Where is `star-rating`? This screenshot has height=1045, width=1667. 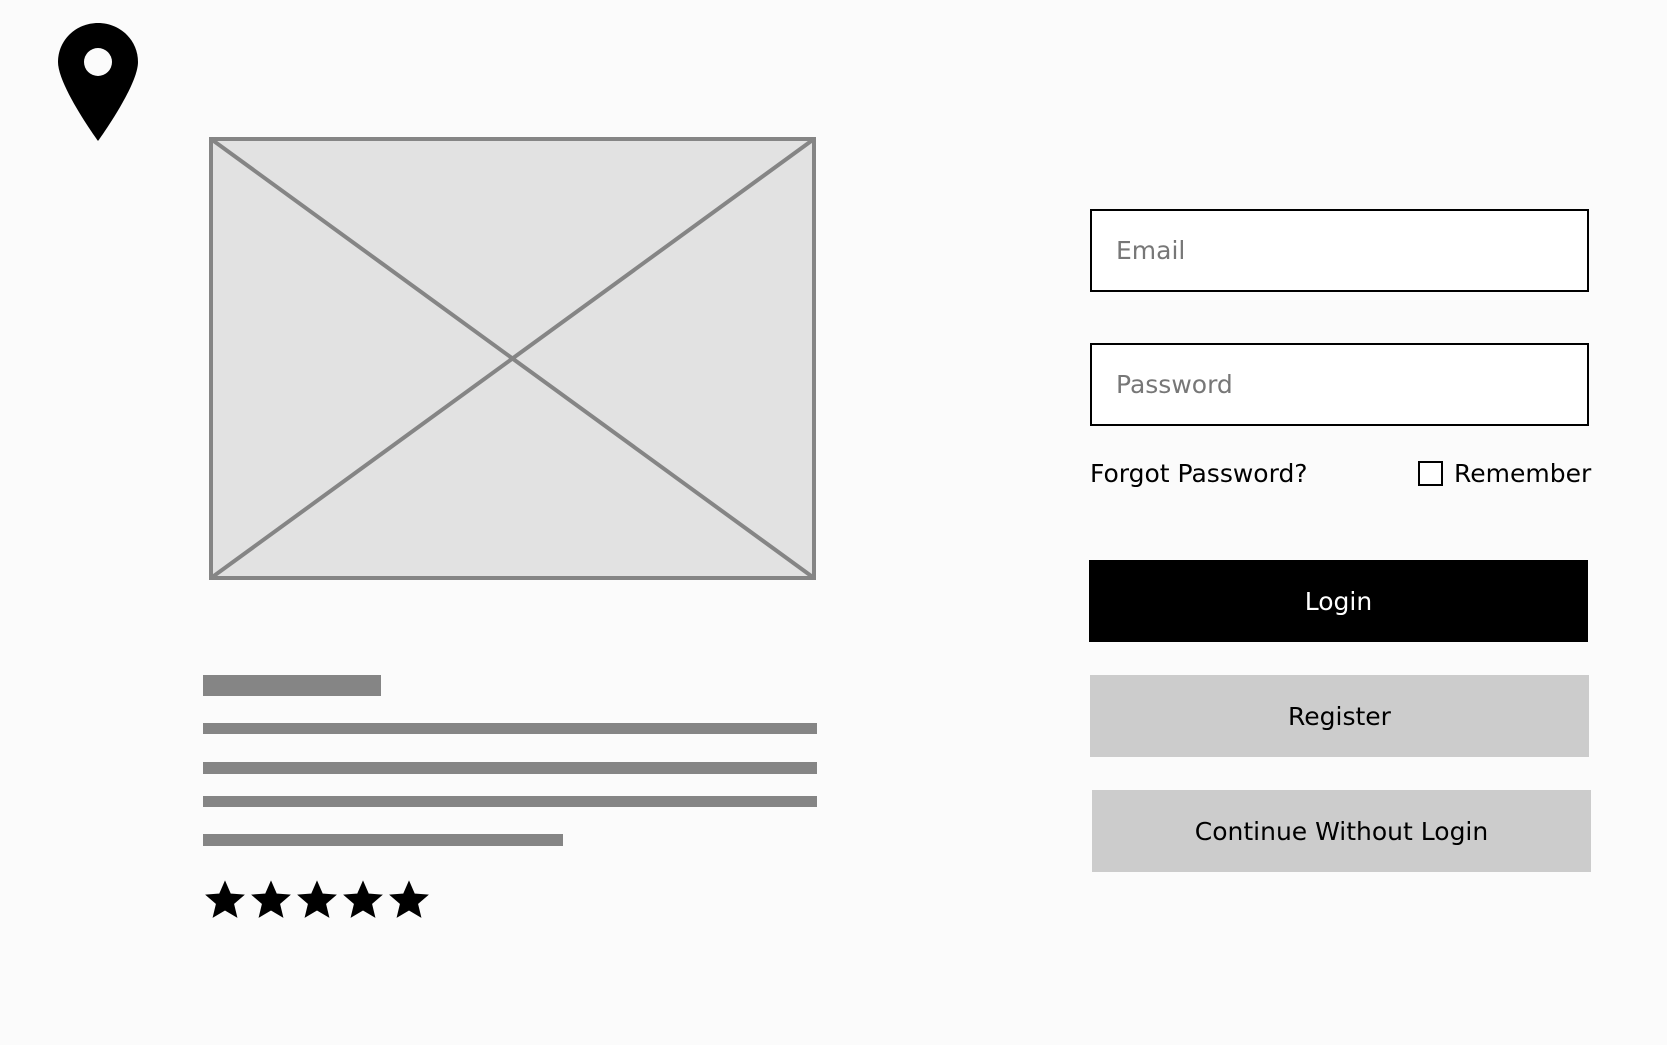
star-rating is located at coordinates (317, 900).